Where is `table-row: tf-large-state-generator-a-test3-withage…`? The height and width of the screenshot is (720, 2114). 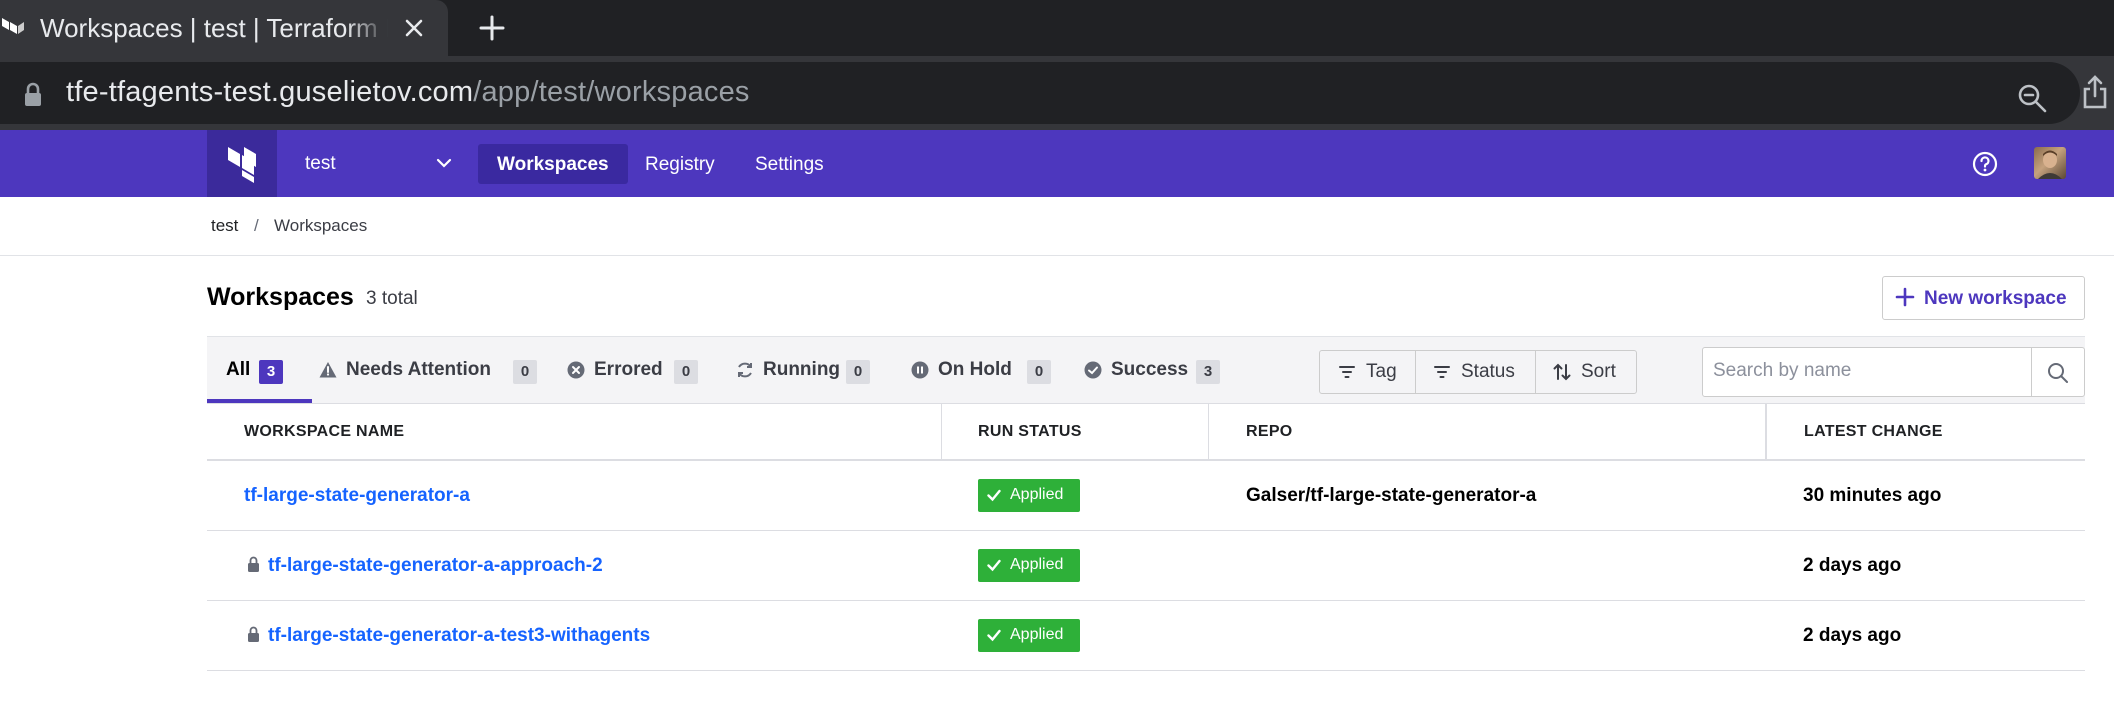 table-row: tf-large-state-generator-a-test3-withage… is located at coordinates (1146, 636).